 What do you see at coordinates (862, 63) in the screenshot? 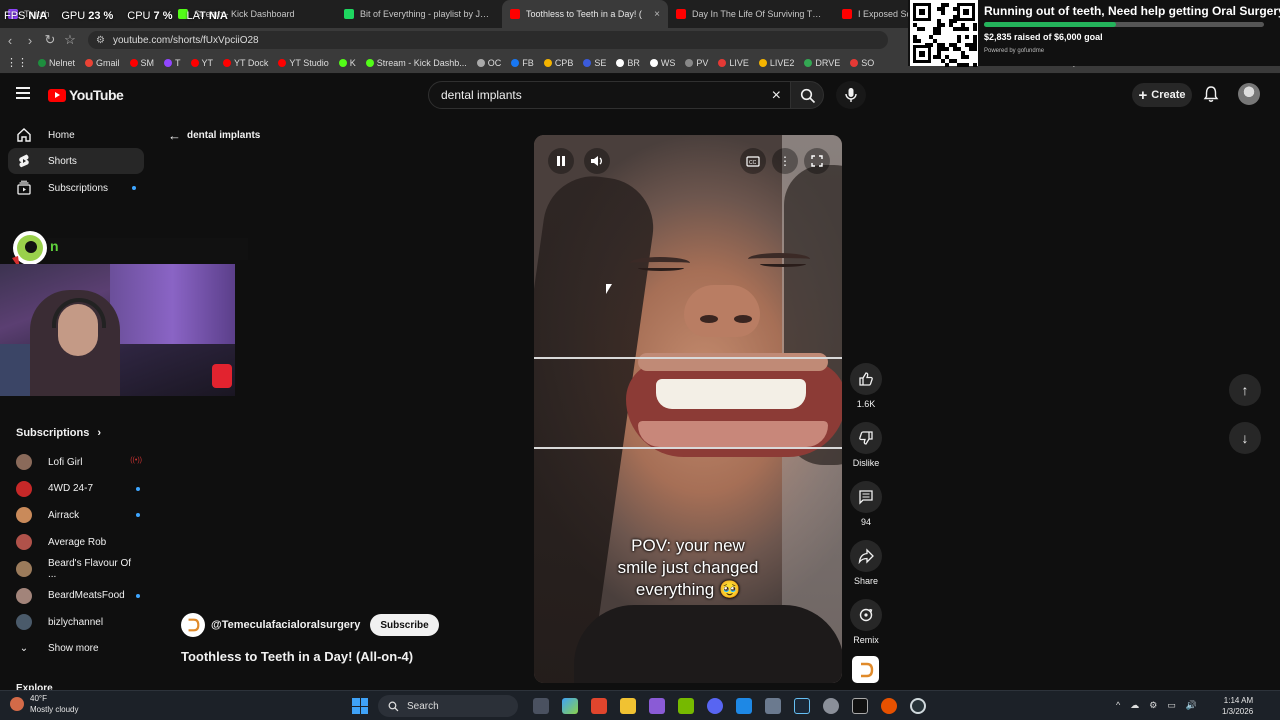
I see `bookmark-item: SO` at bounding box center [862, 63].